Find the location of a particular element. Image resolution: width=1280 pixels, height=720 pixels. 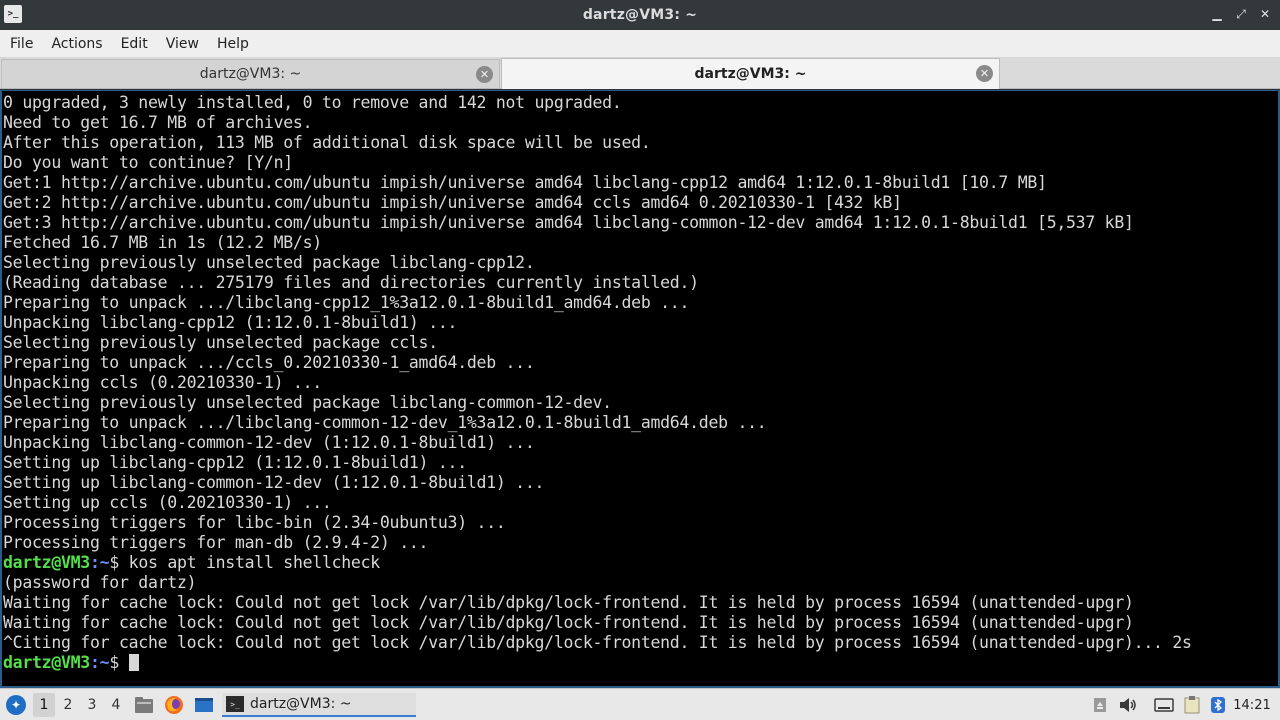

menu-view: View is located at coordinates (183, 43).